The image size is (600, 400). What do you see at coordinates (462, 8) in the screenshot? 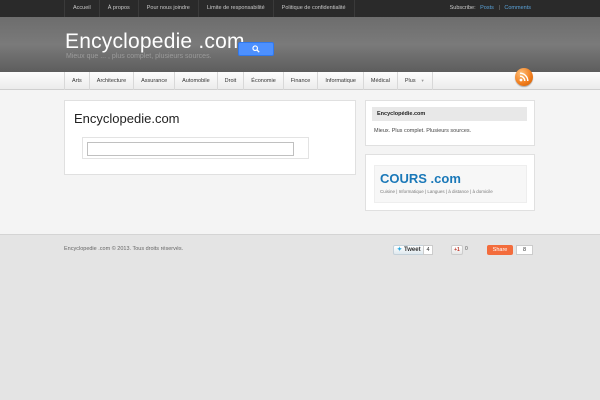
I see `subscribe-label: Subscribe:` at bounding box center [462, 8].